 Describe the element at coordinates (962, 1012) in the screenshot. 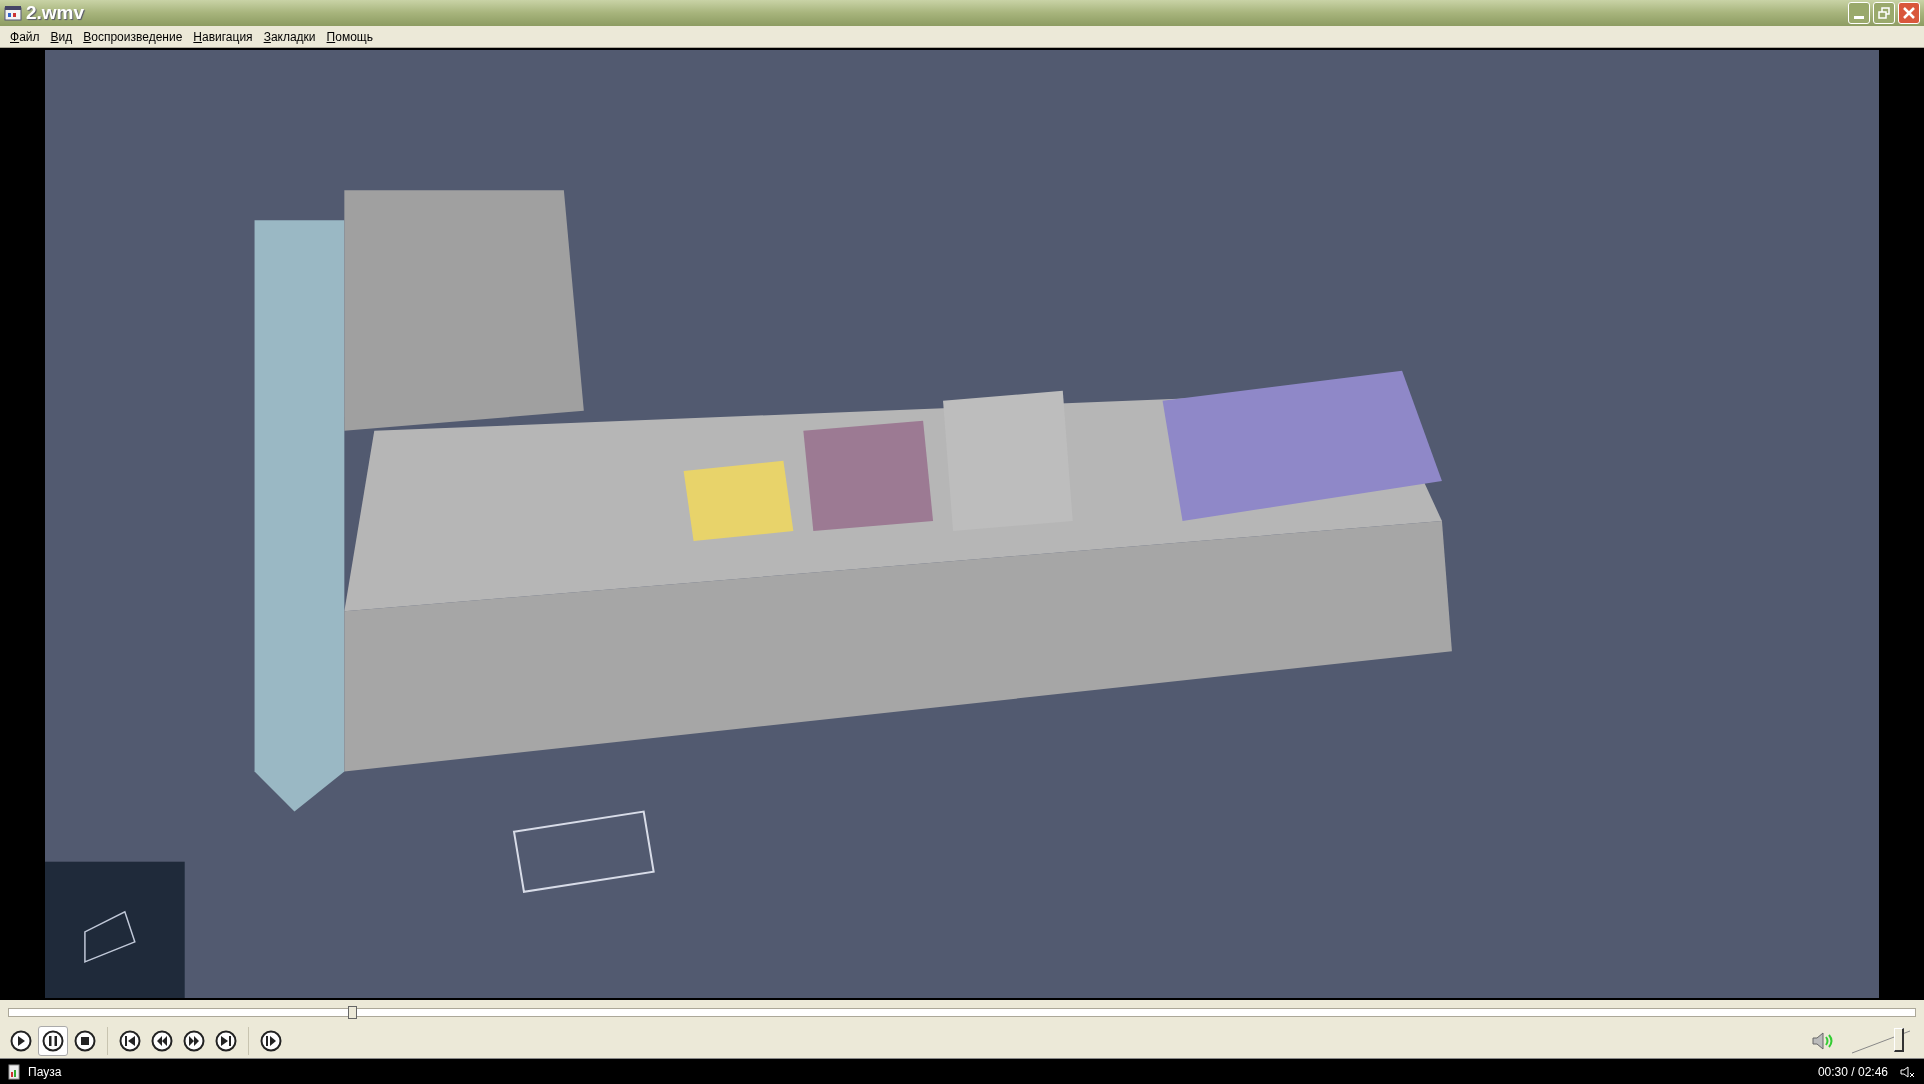

I see `seek-track` at that location.